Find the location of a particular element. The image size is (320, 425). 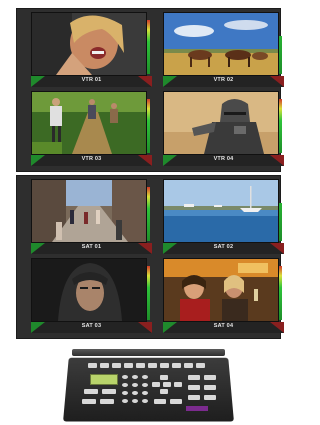

keypad-brand-badge is located at coordinates (197, 408).